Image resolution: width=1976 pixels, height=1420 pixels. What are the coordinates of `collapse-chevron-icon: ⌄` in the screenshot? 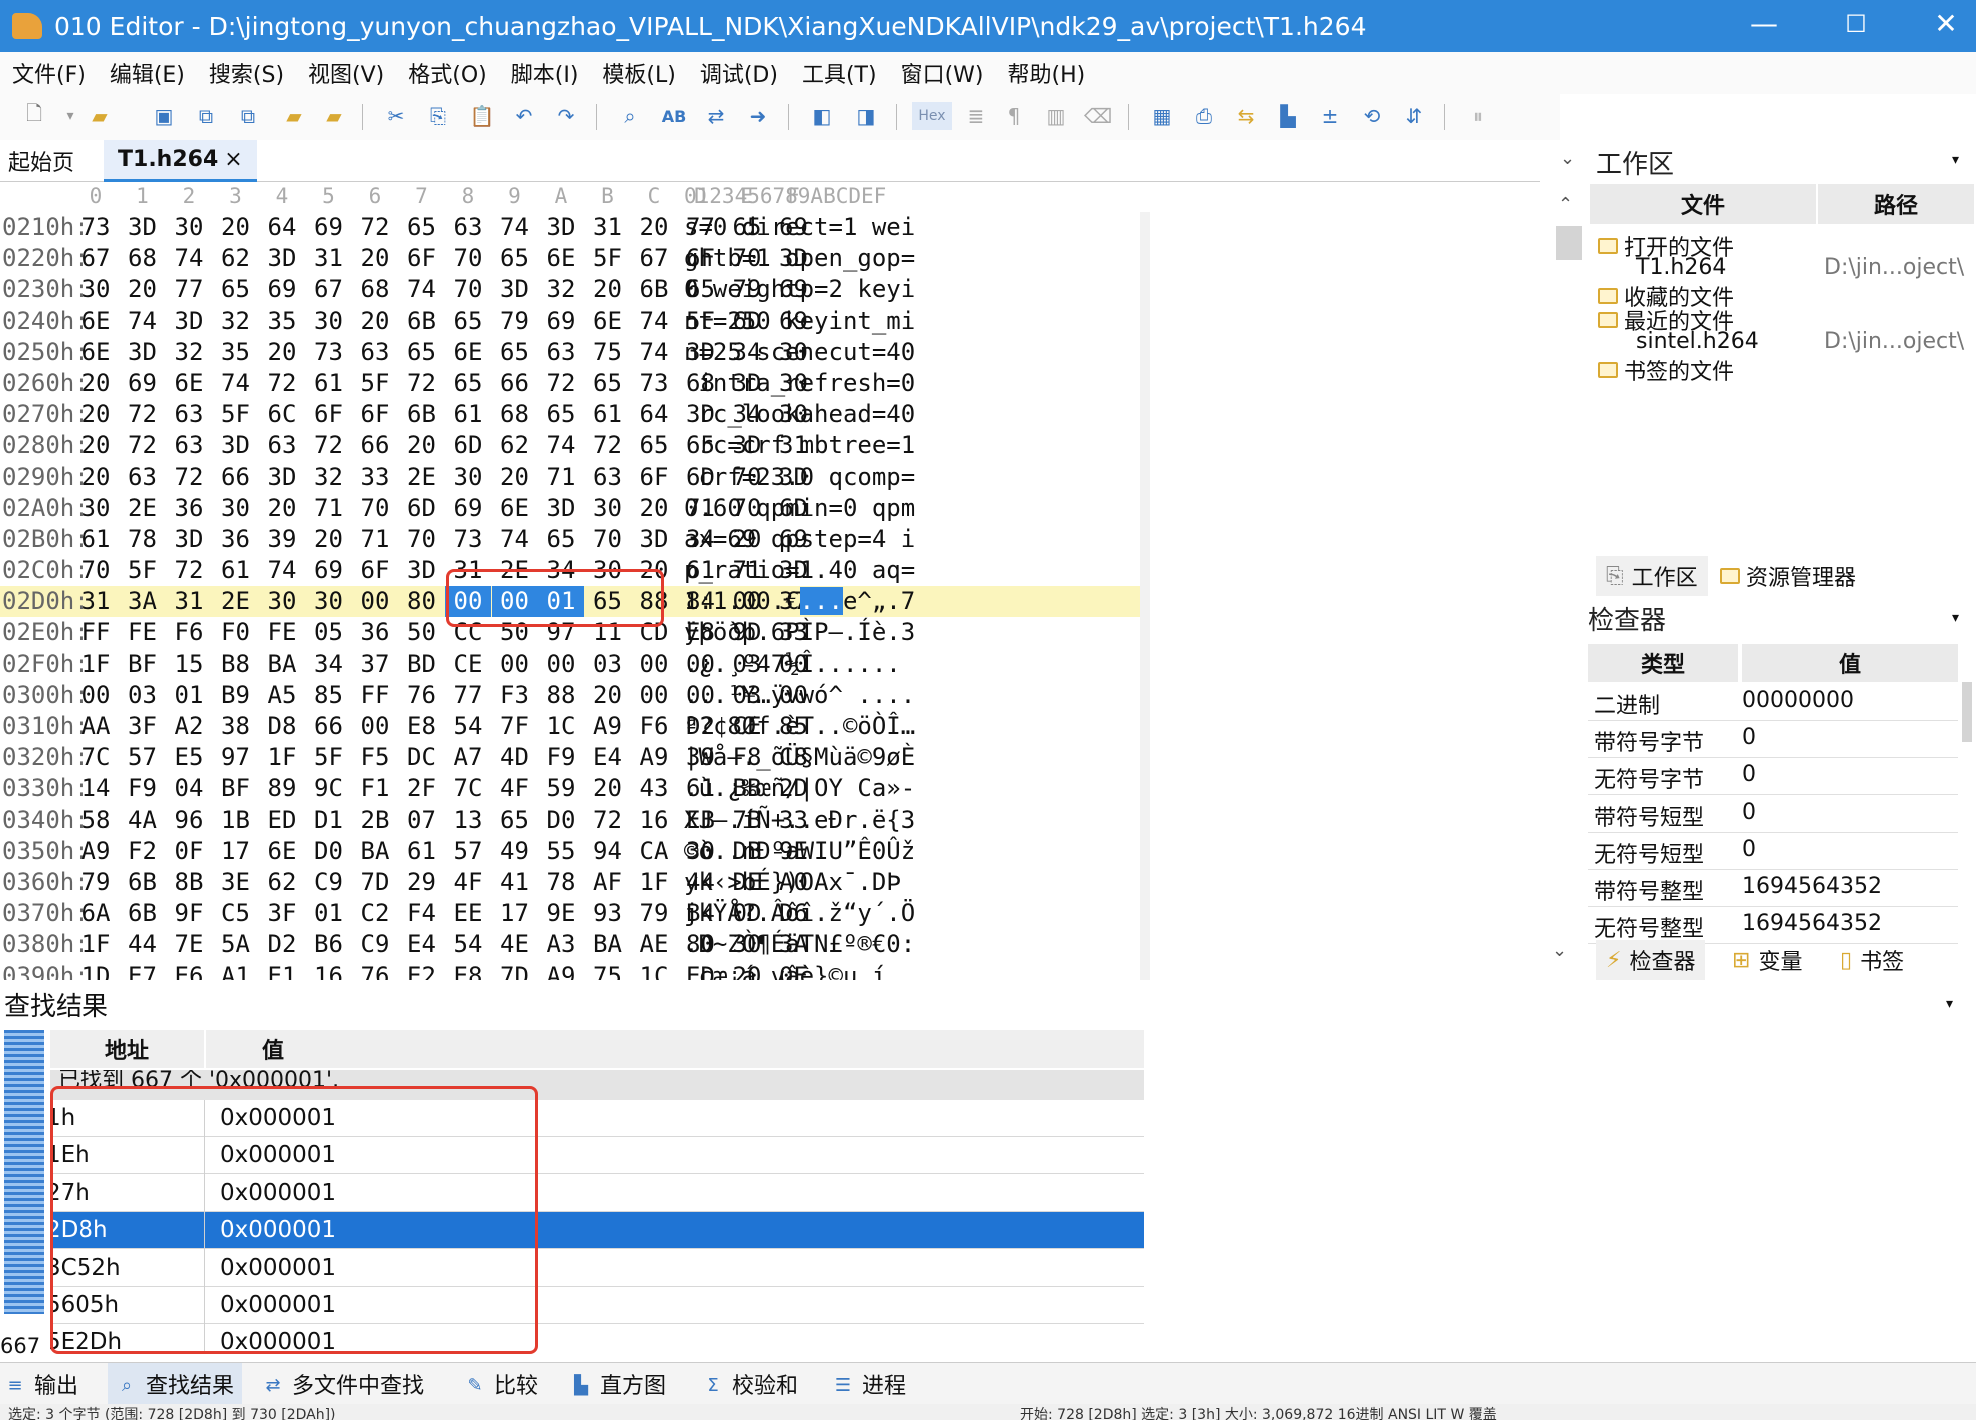 It's located at (1567, 158).